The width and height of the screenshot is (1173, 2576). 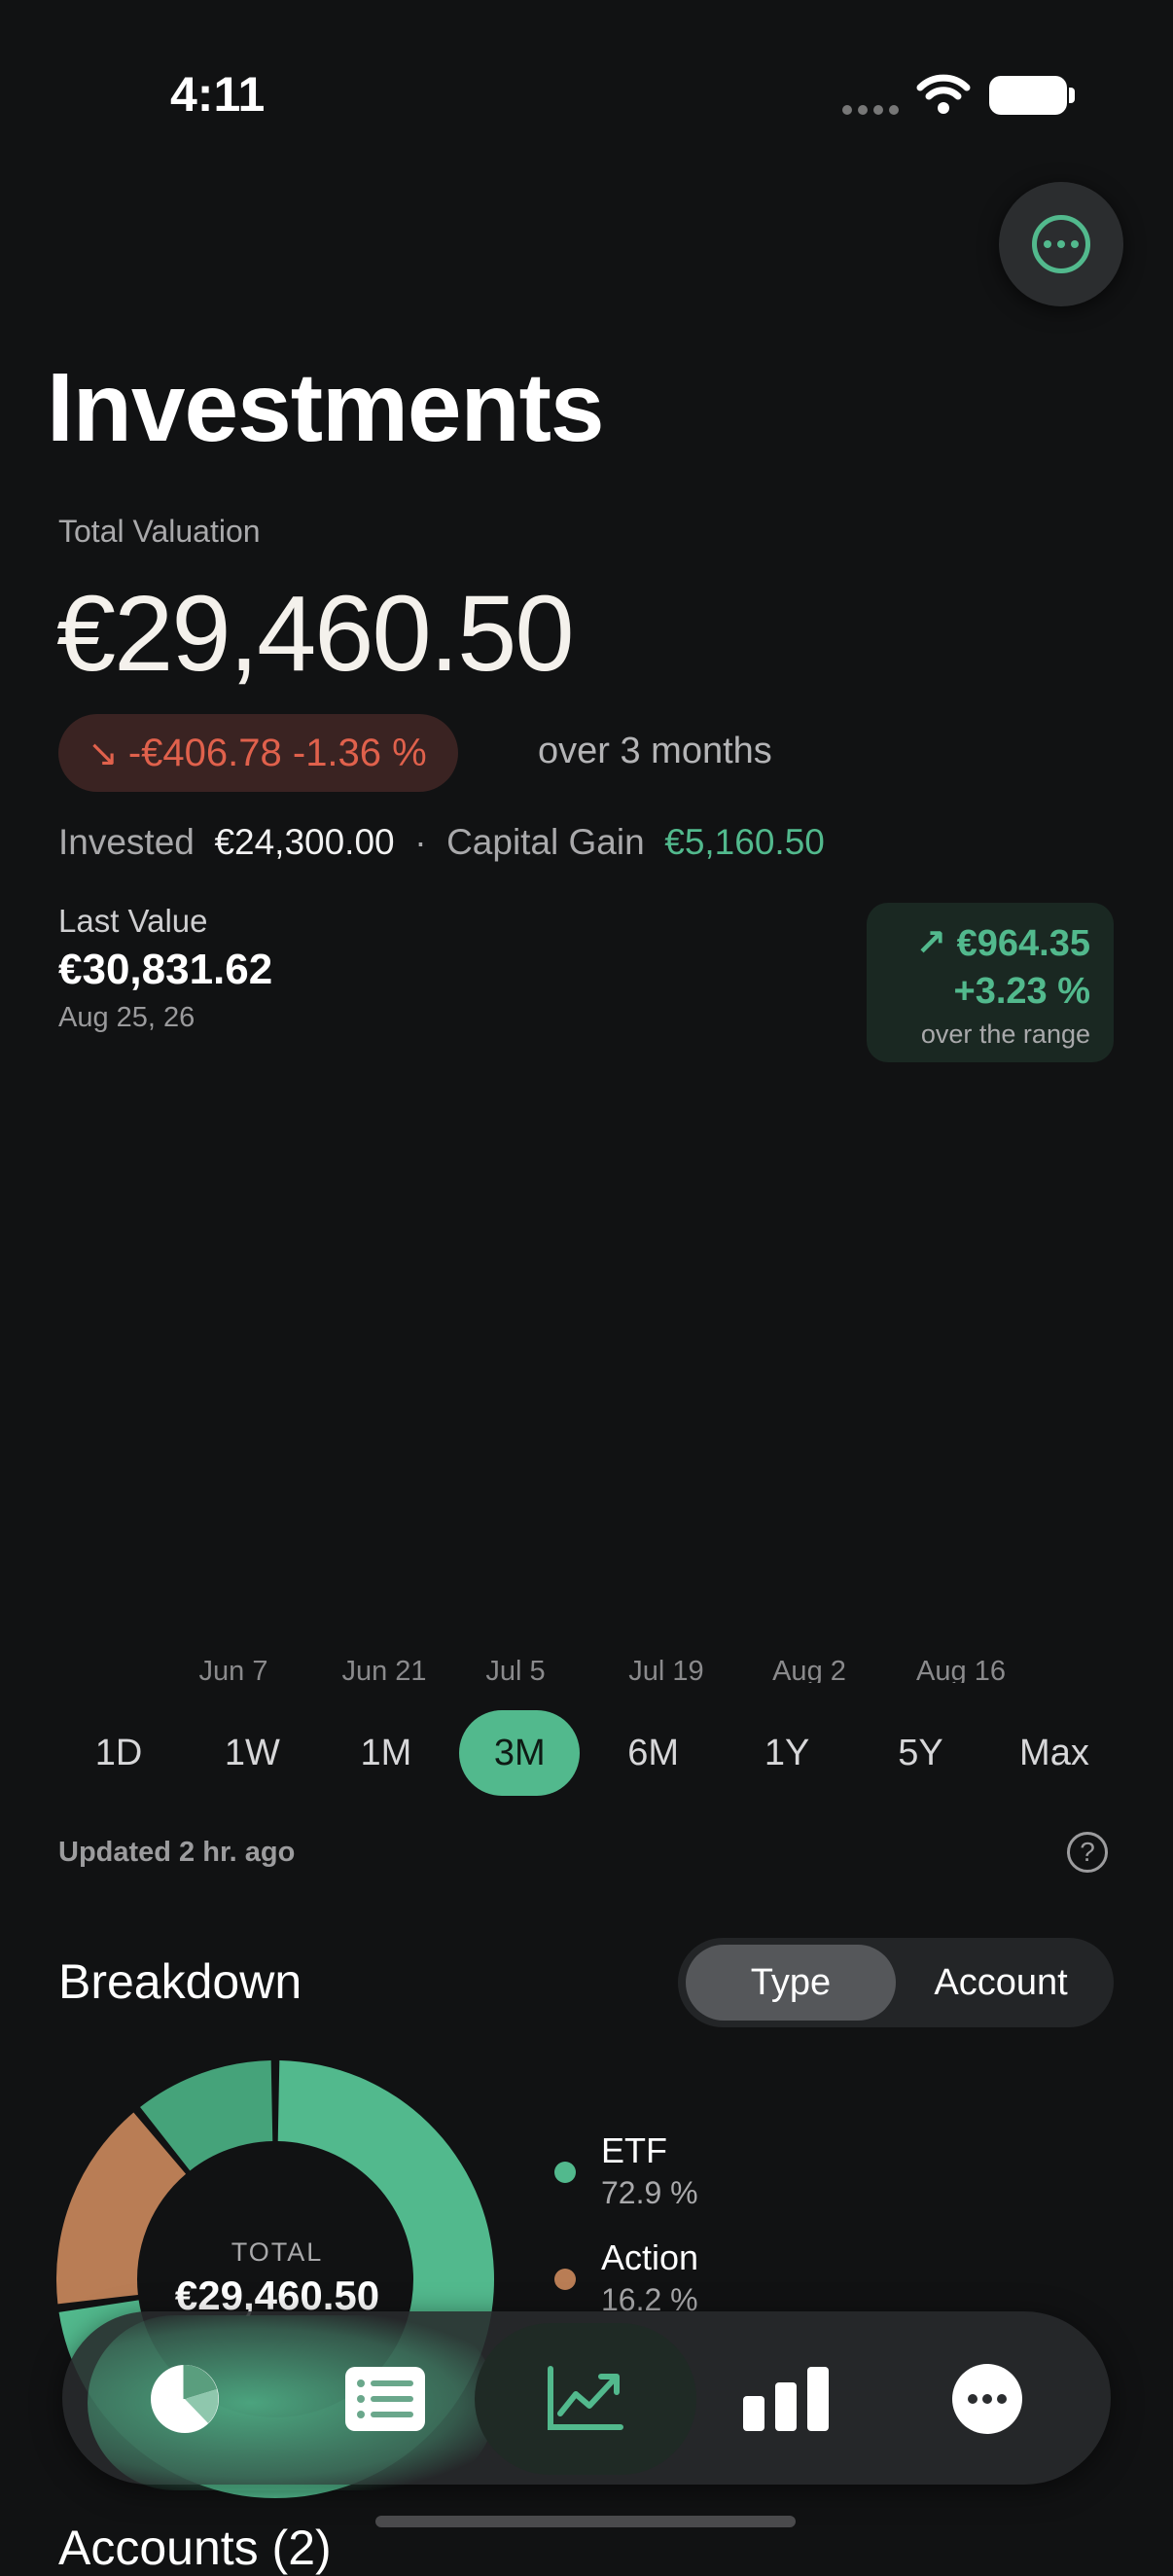 I want to click on tab-investments, so click(x=585, y=2399).